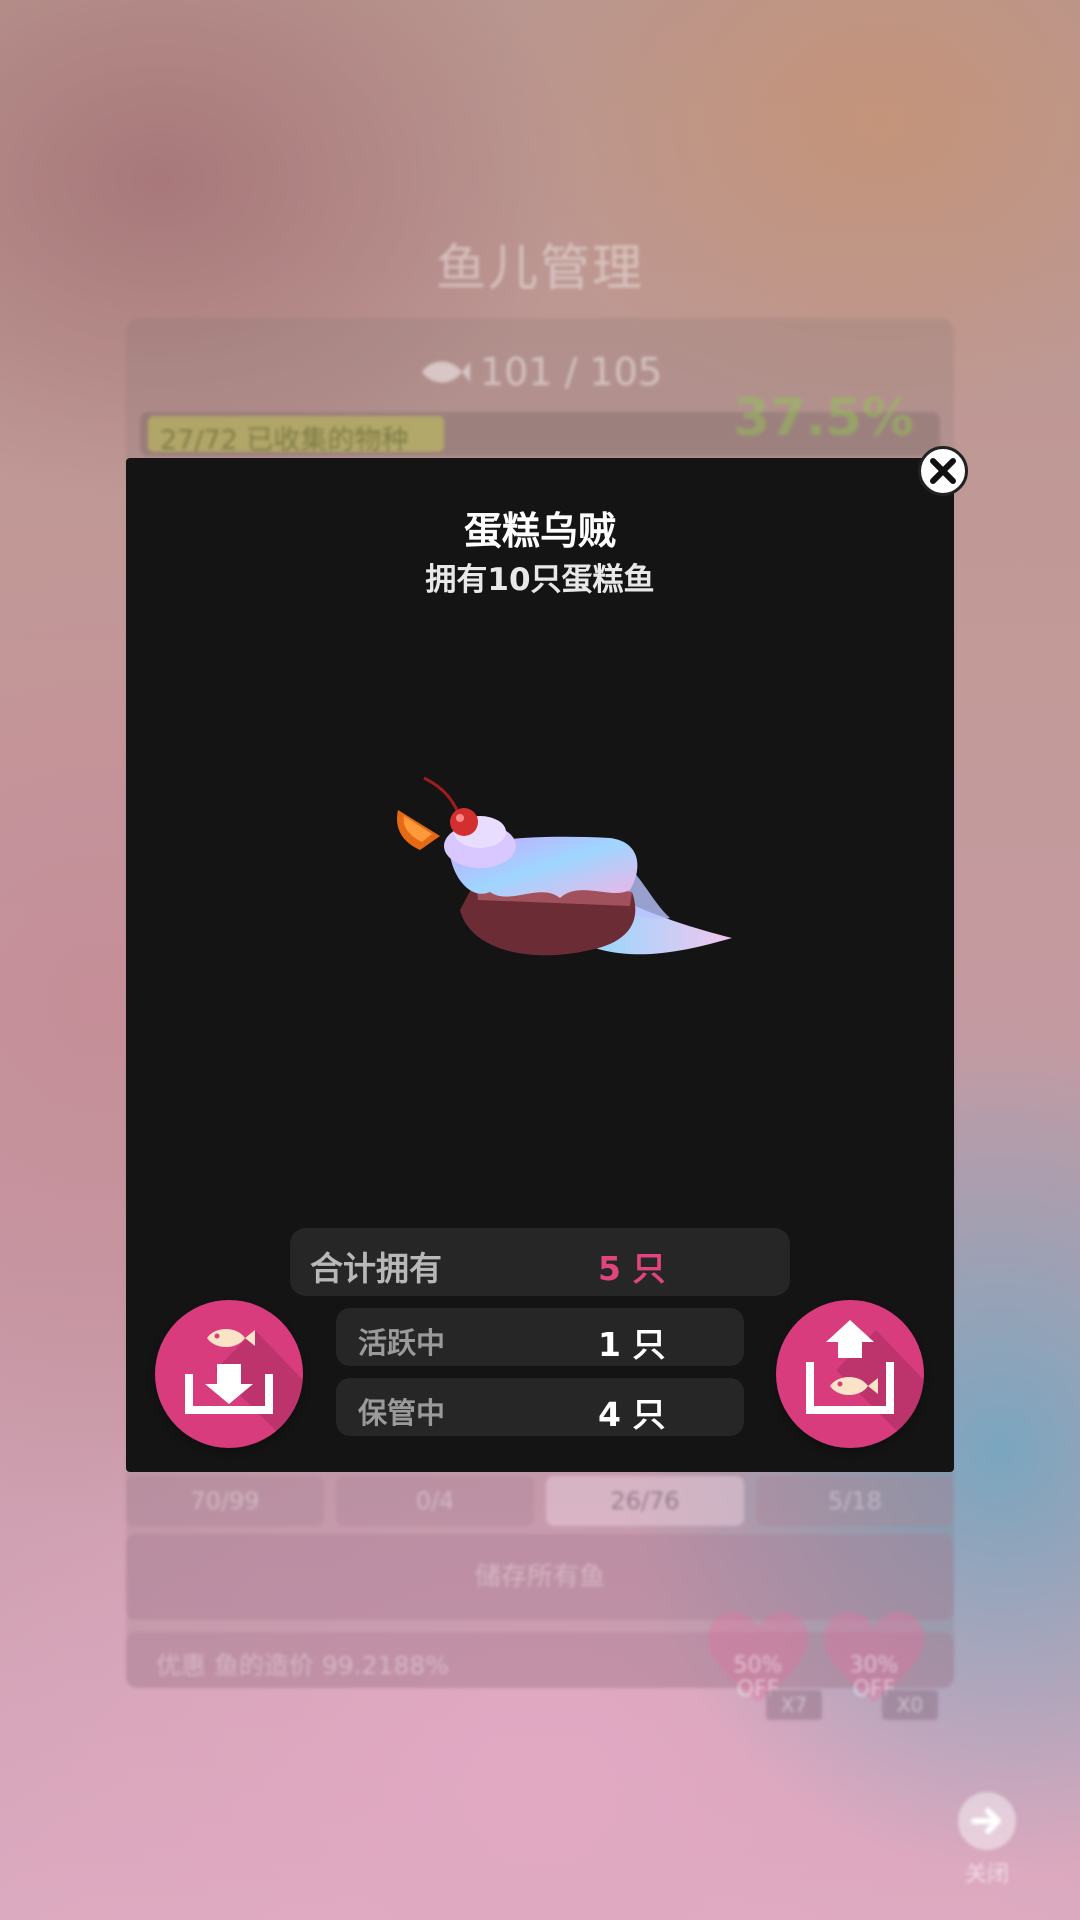 Image resolution: width=1080 pixels, height=1920 pixels. Describe the element at coordinates (645, 1501) in the screenshot. I see `tab-3: 26/76` at that location.